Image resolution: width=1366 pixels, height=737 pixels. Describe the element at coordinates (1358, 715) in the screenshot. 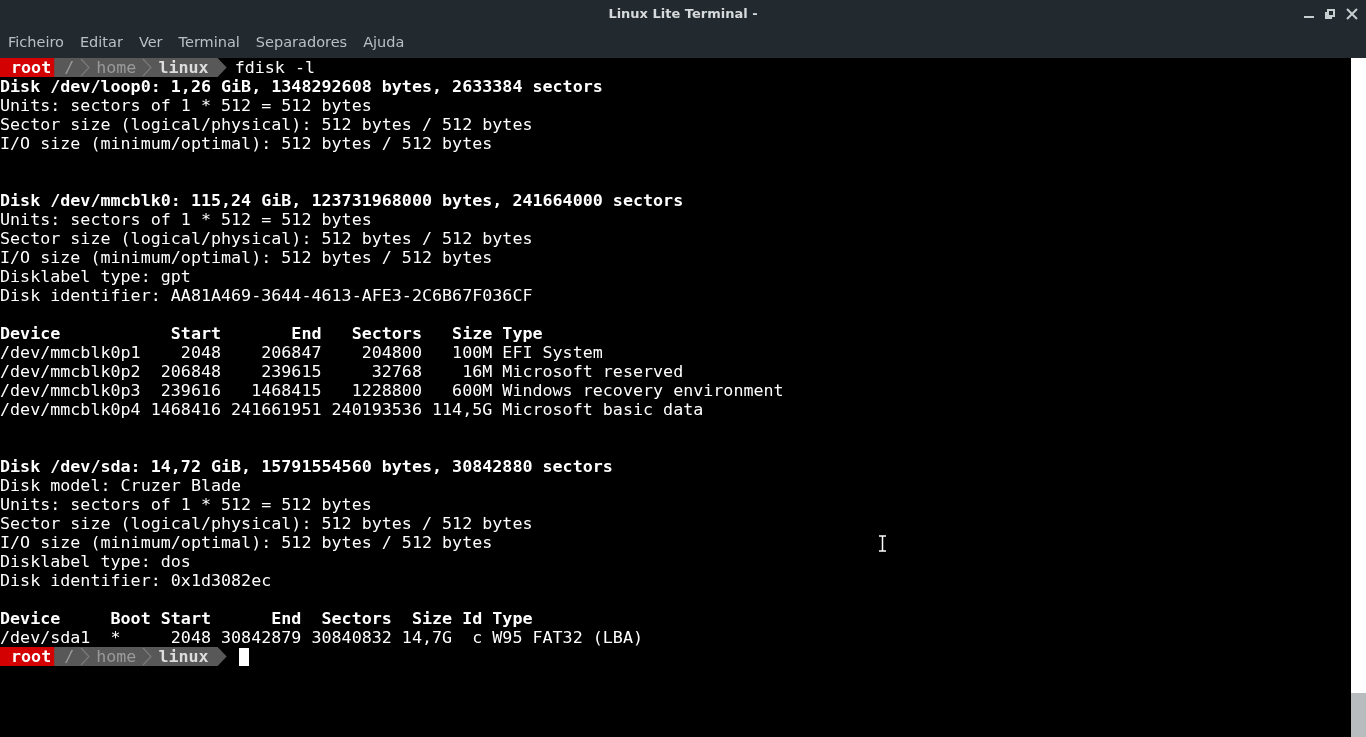

I see `scrollbar-thumb` at that location.